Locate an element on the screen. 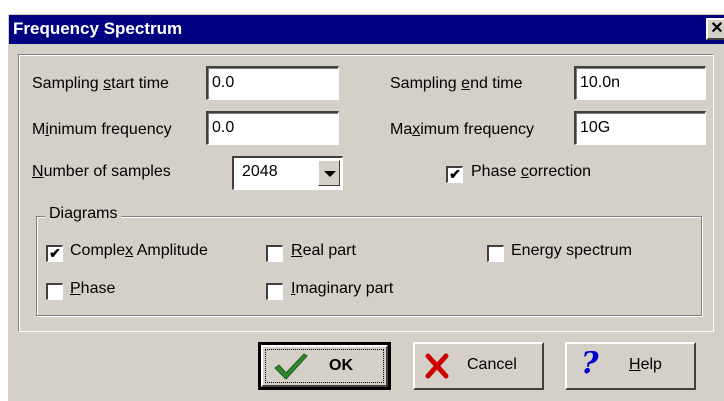  help-button: ? Help is located at coordinates (630, 366).